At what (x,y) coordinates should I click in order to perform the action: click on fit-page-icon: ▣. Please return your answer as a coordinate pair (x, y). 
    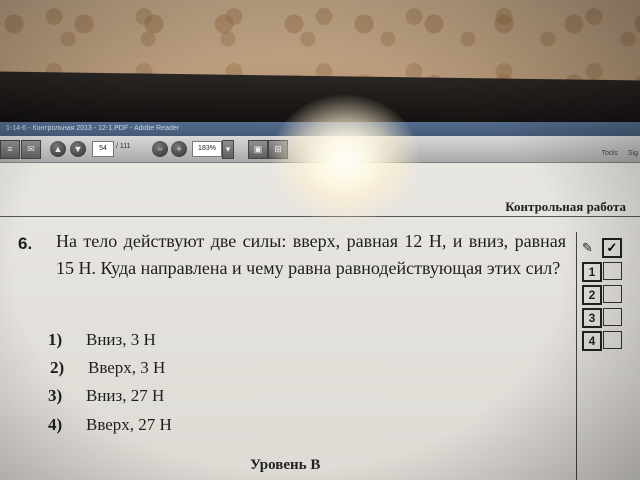
    Looking at the image, I should click on (258, 149).